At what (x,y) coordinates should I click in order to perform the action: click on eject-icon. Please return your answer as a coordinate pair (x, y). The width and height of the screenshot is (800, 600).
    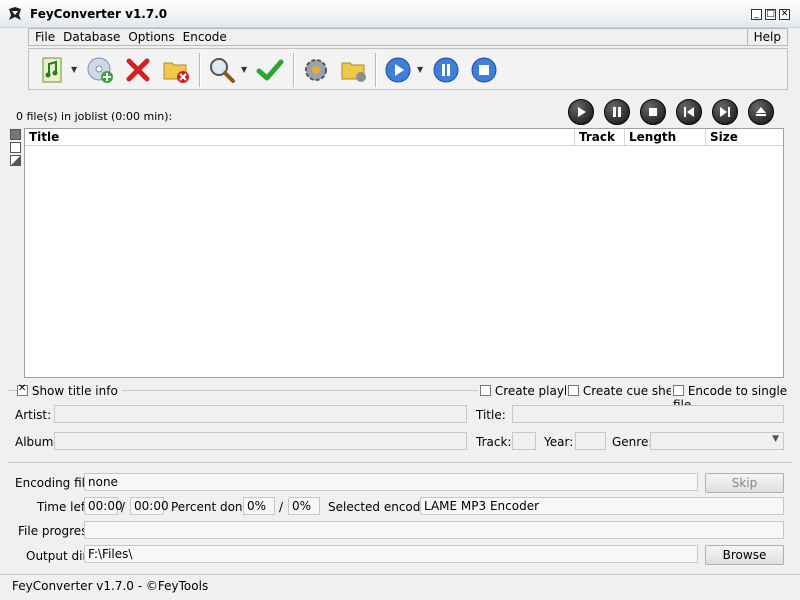
    Looking at the image, I should click on (761, 111).